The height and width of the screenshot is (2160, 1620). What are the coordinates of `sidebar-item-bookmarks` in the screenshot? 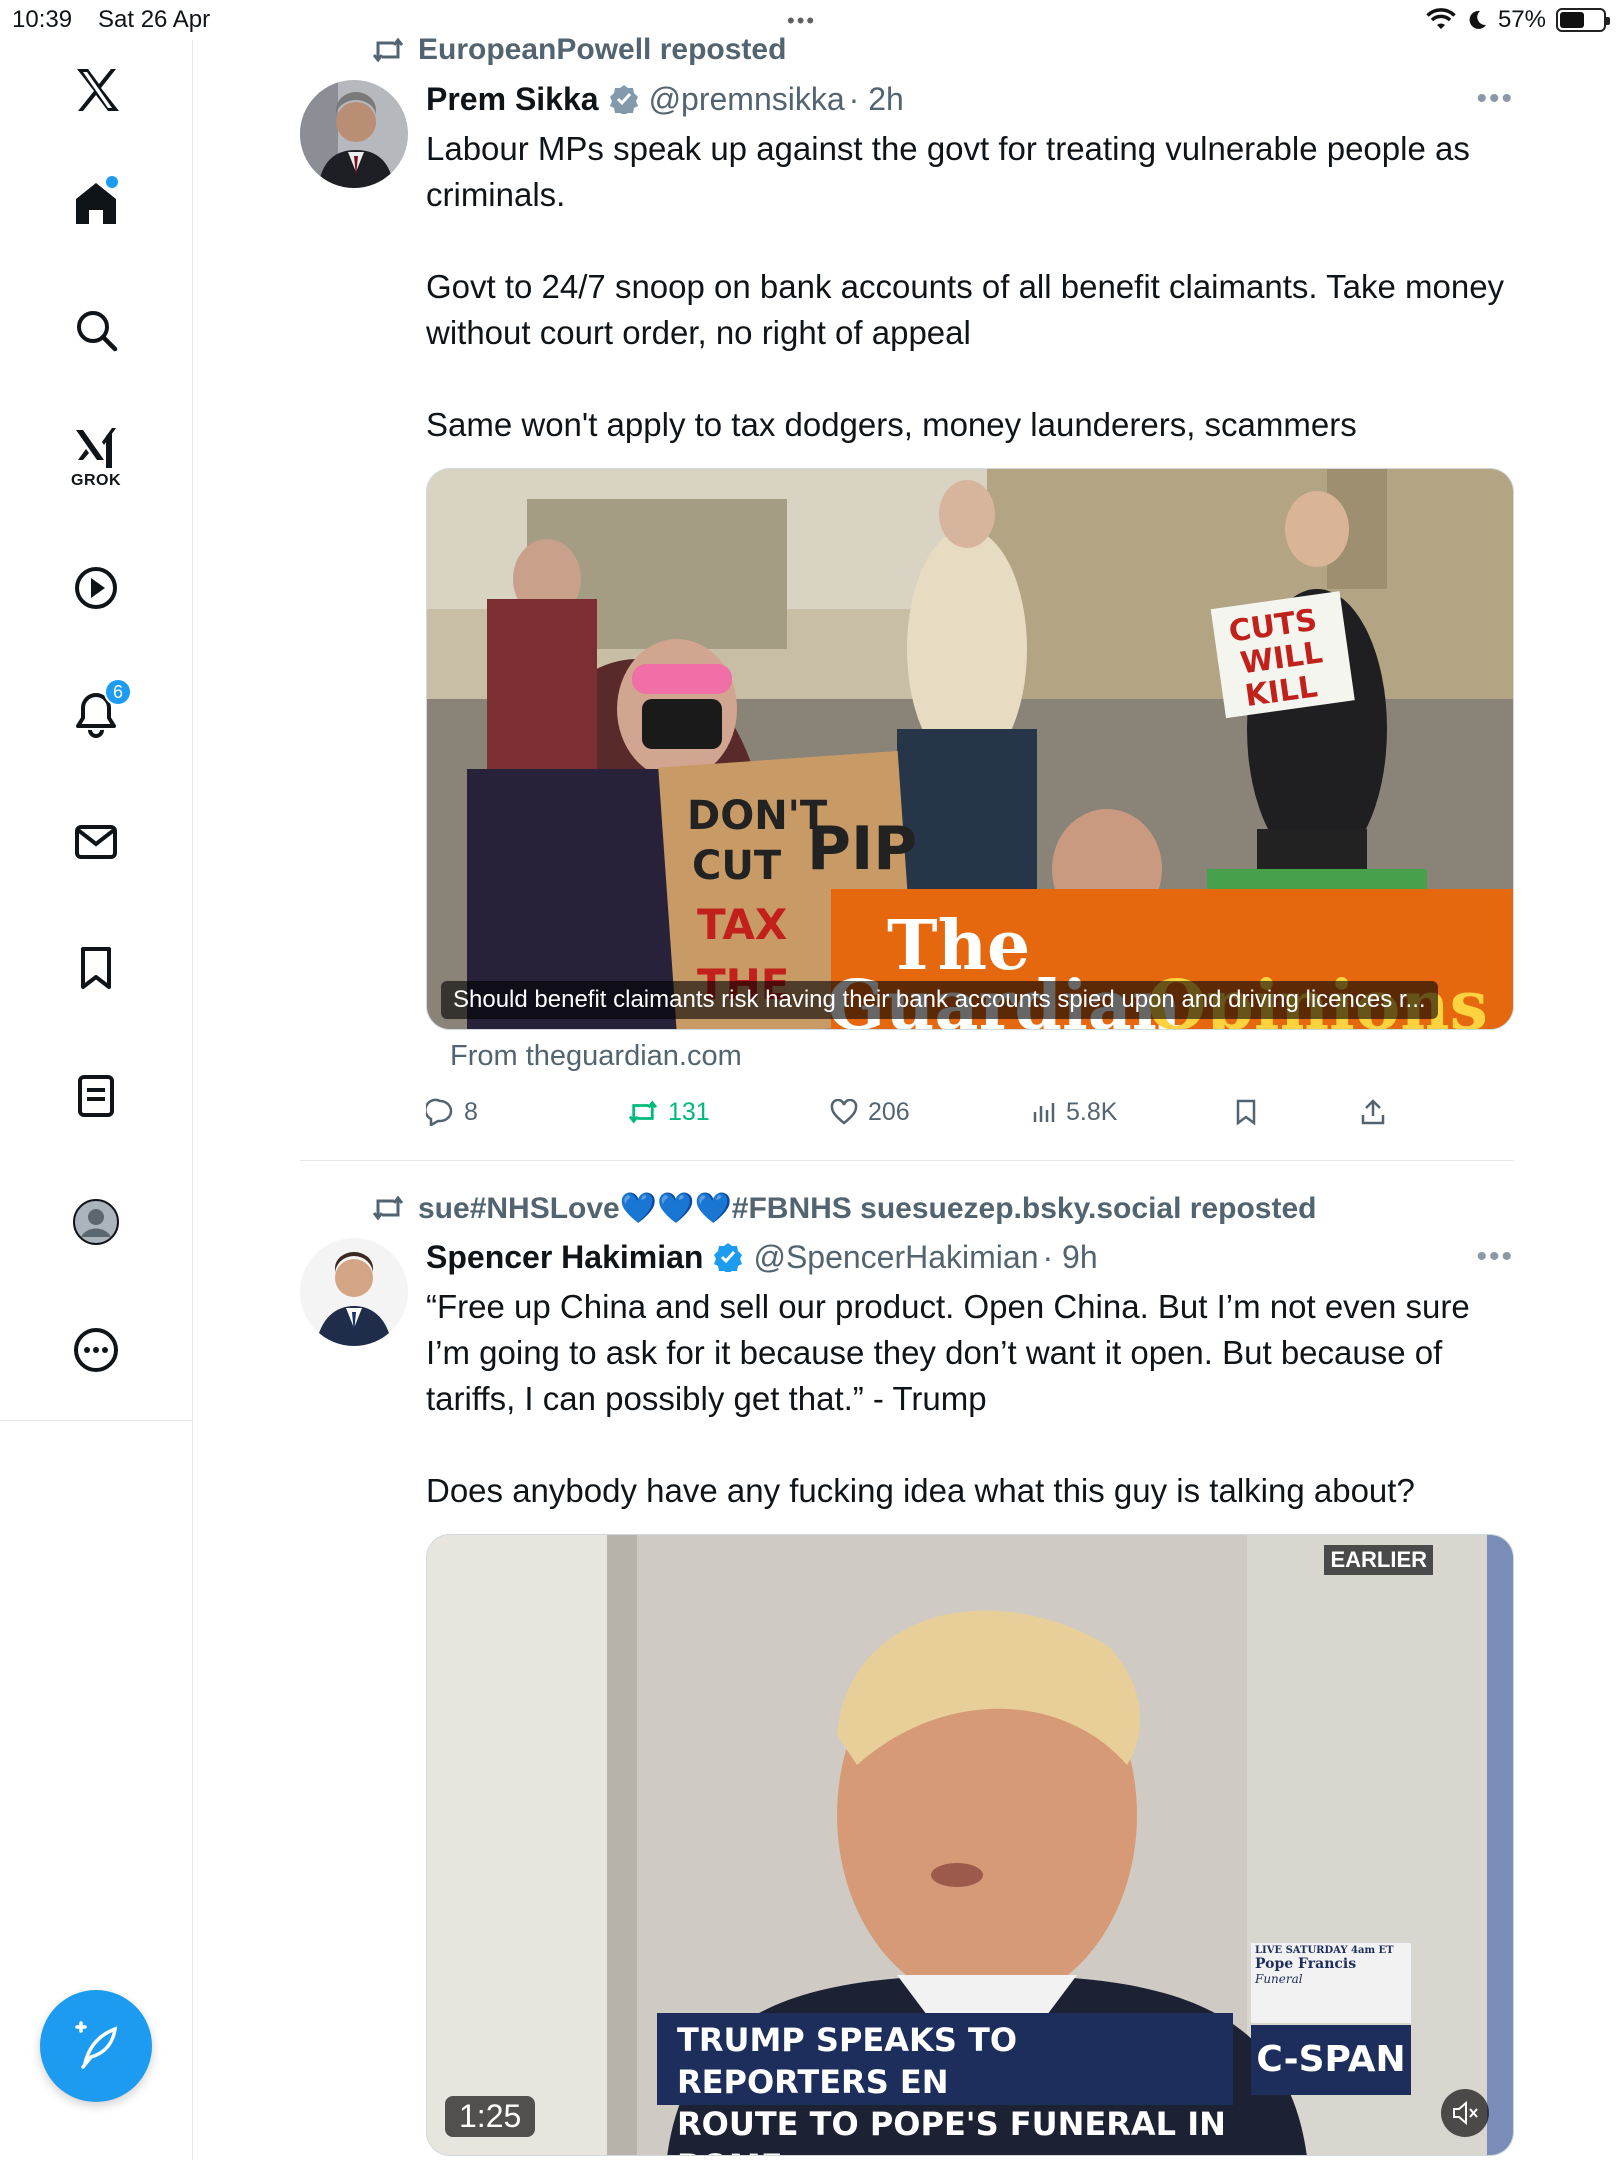 It's located at (96, 968).